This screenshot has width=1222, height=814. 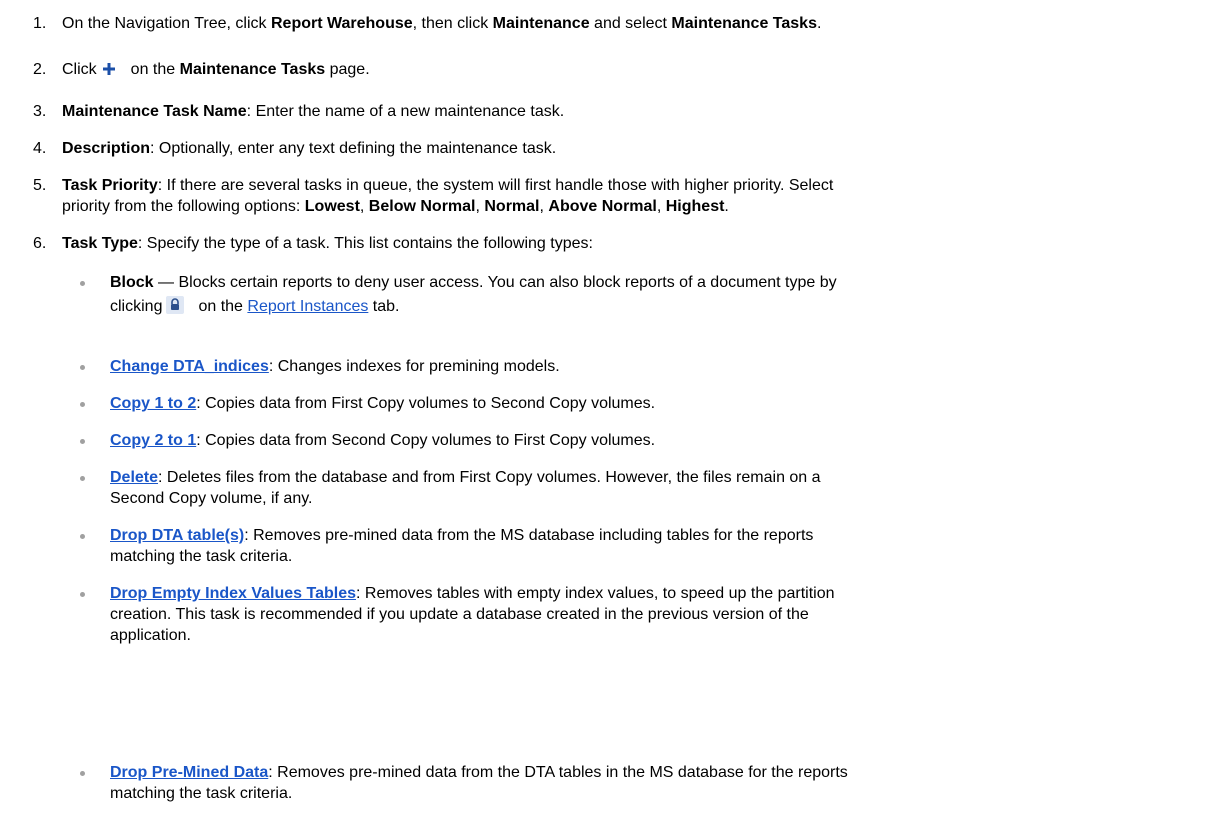 What do you see at coordinates (106, 148) in the screenshot?
I see `field-term: Description` at bounding box center [106, 148].